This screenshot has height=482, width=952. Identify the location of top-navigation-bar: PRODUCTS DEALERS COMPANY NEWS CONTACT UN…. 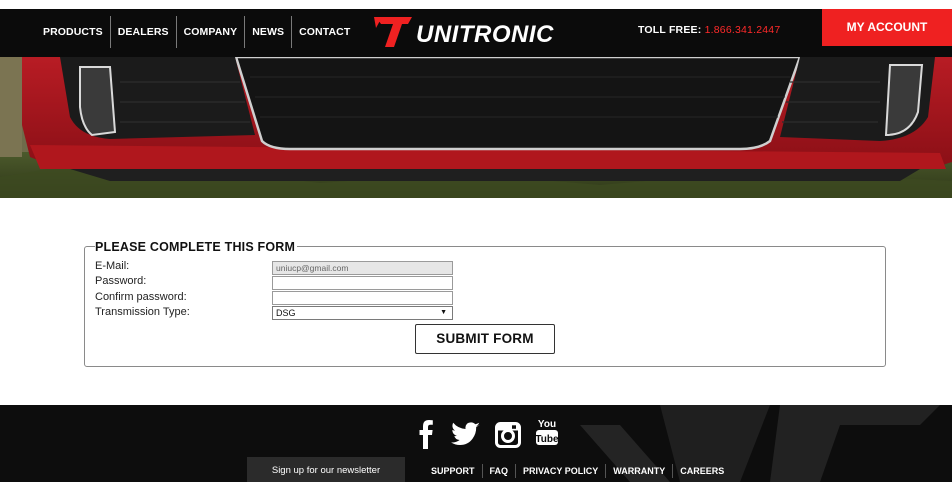
(476, 28).